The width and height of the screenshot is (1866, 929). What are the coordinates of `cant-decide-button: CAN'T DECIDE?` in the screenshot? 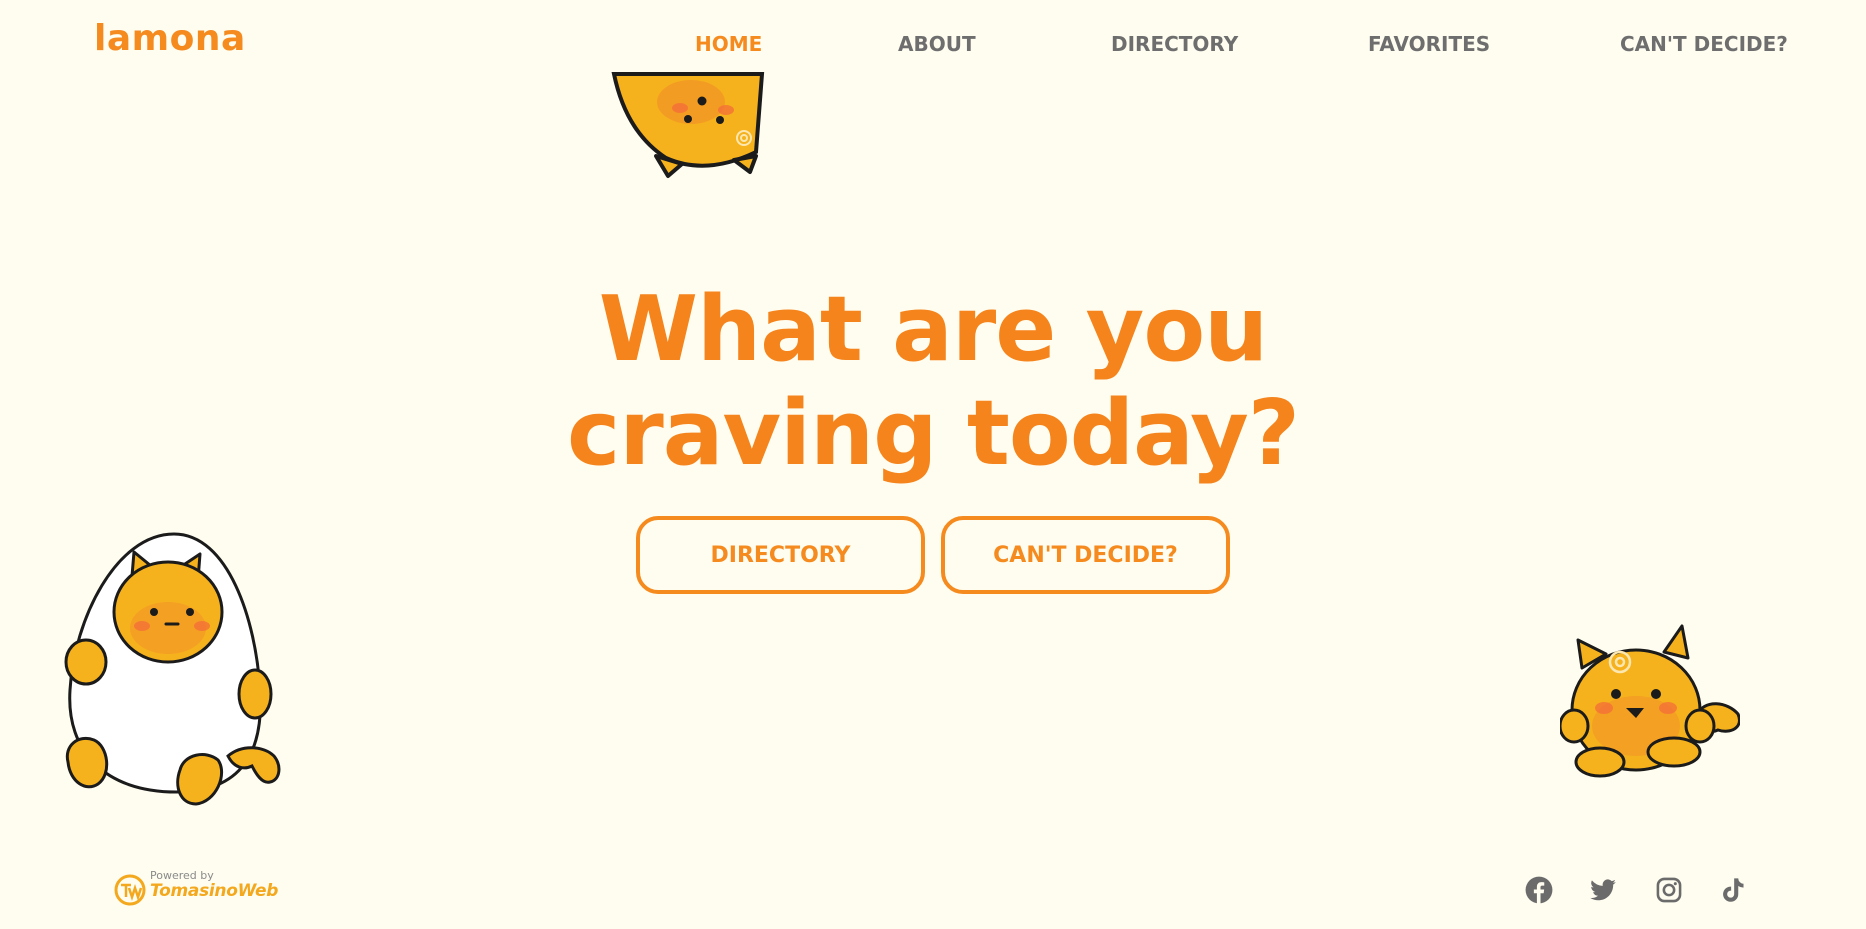 It's located at (1085, 555).